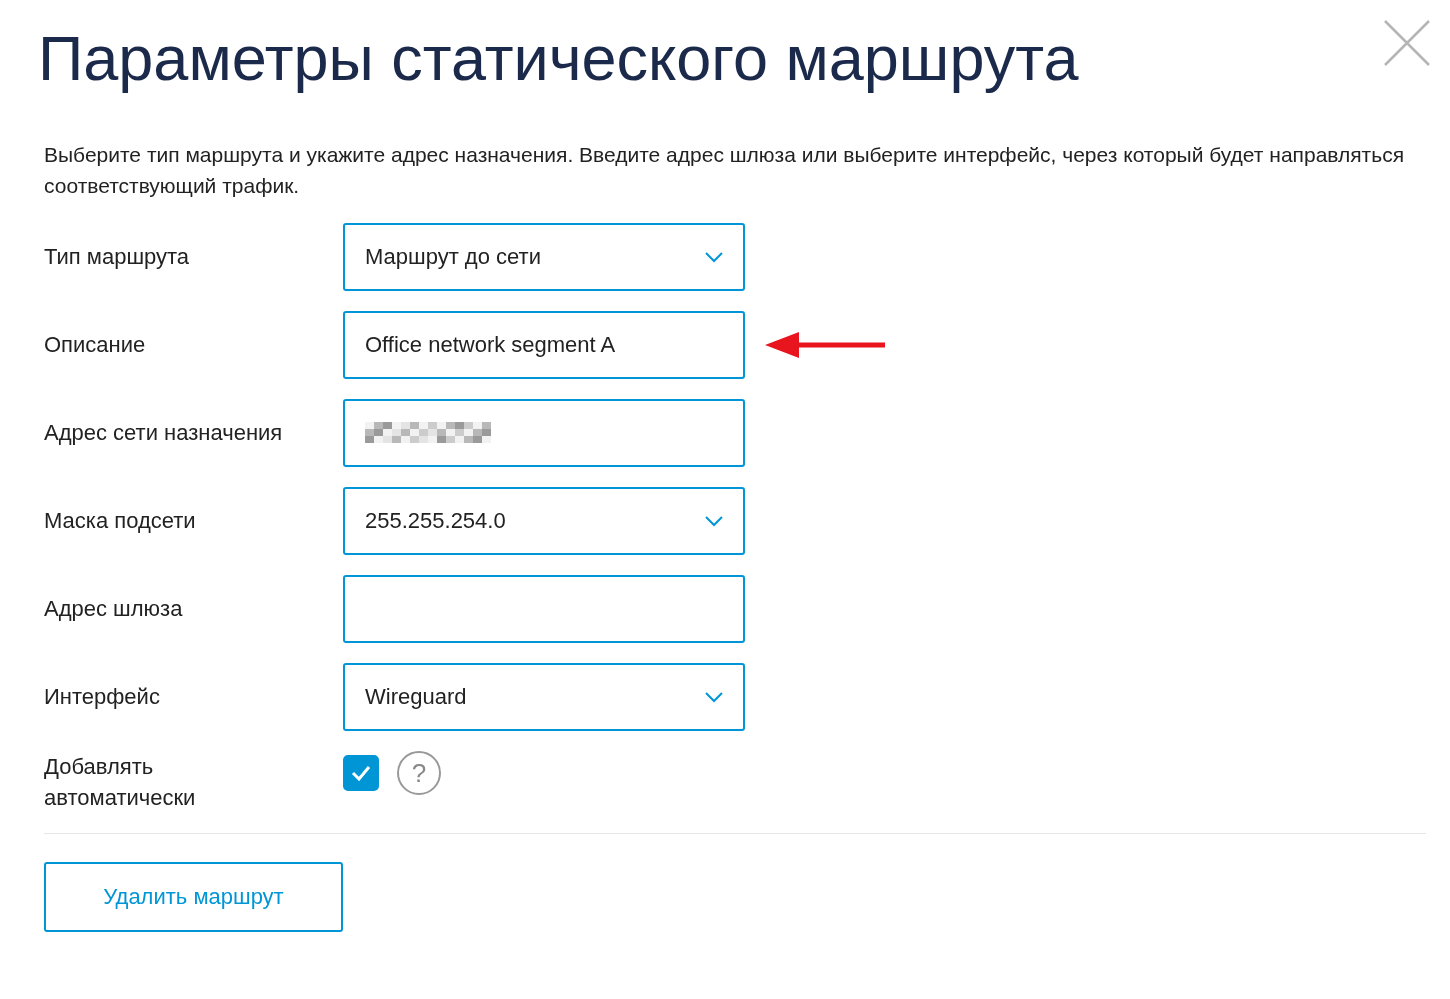 This screenshot has width=1450, height=999. I want to click on dropdown: 255.255.254.0, so click(544, 521).